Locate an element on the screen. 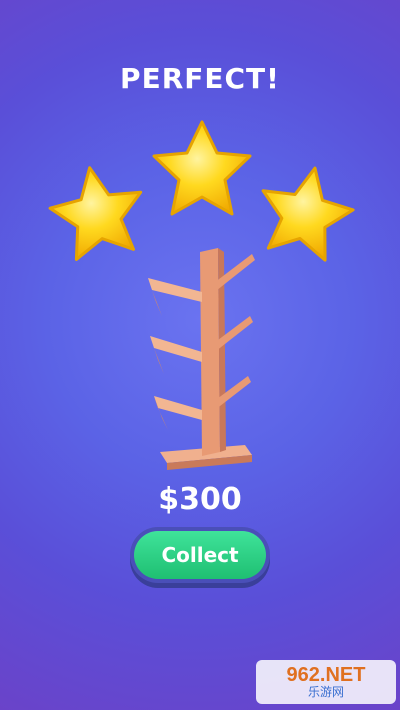 Image resolution: width=400 pixels, height=710 pixels. bookshelf-item is located at coordinates (201, 359).